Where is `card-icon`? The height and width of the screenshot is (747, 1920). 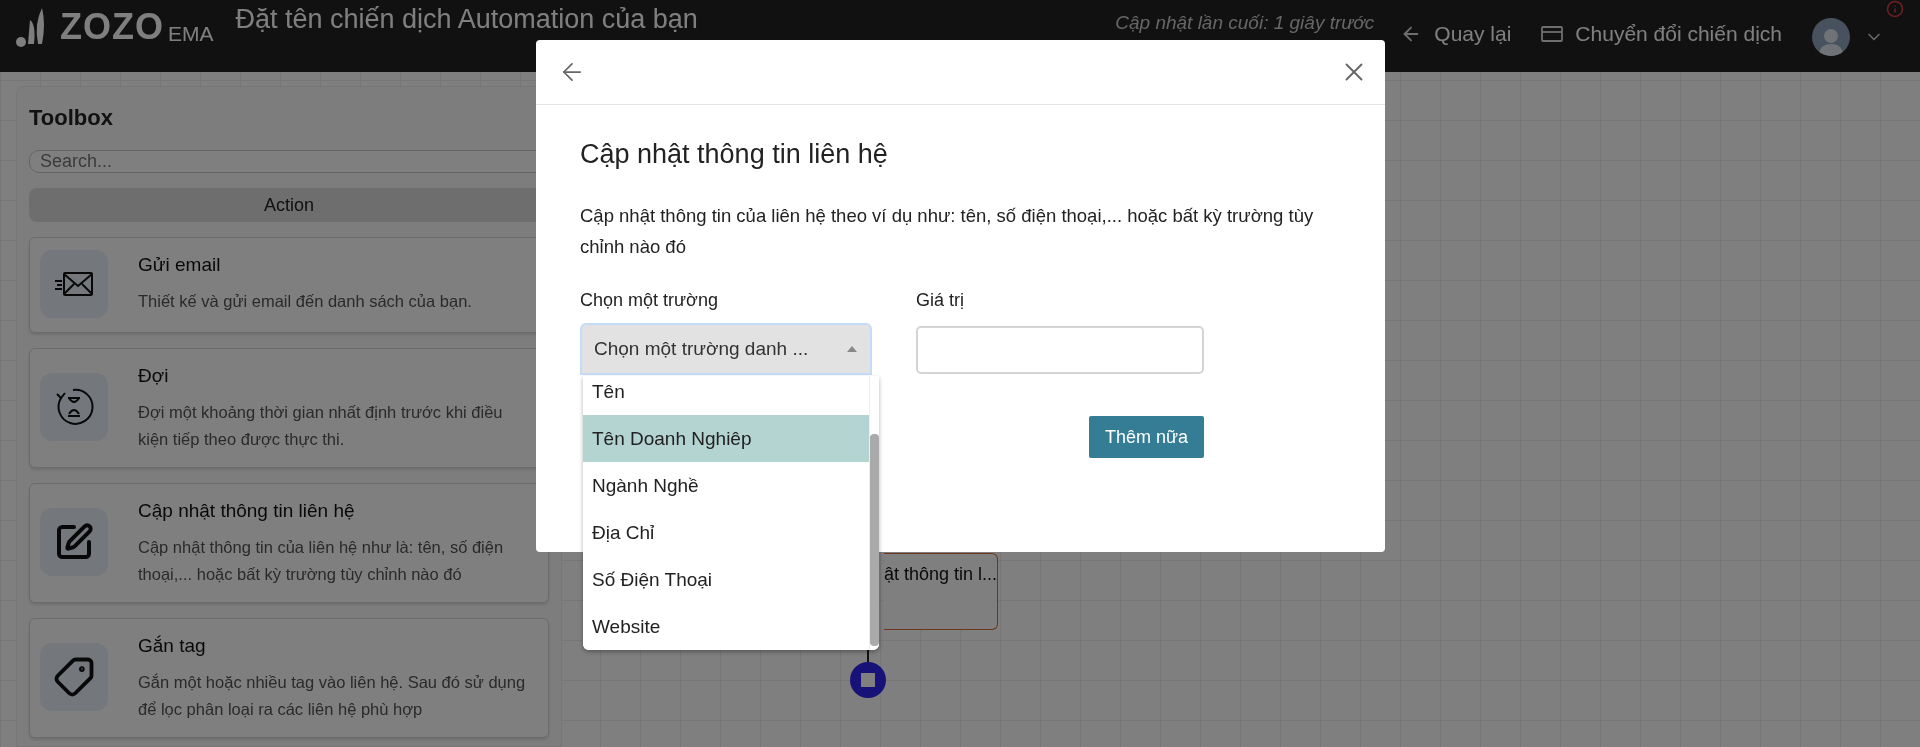
card-icon is located at coordinates (1552, 34).